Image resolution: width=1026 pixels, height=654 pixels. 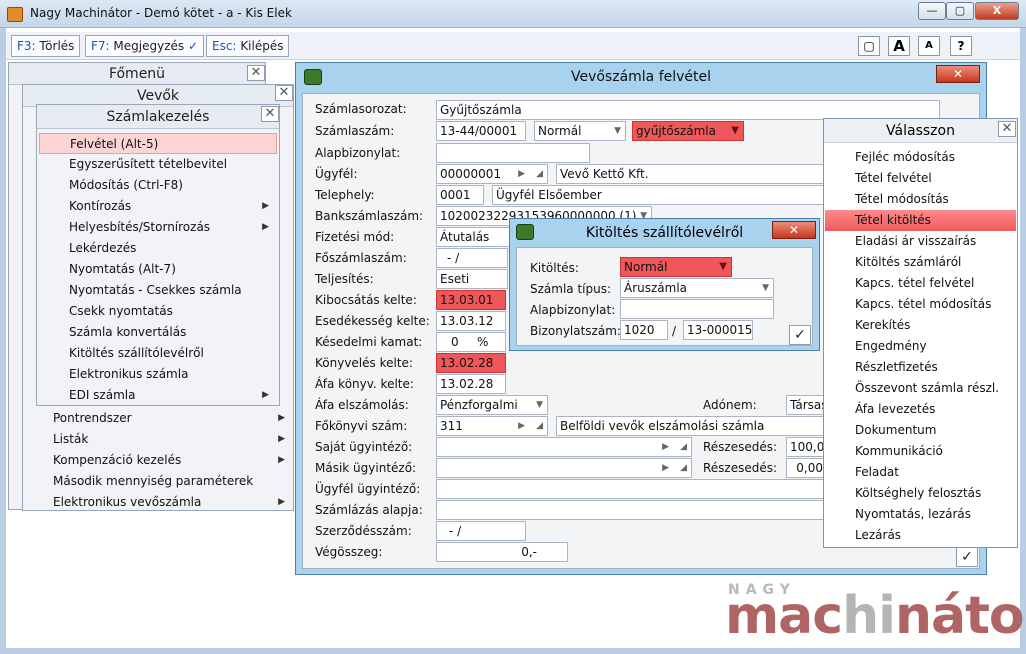 I want to click on invoice-menu-item-label: Nyomtatás - Csekkes számla, so click(x=155, y=290).